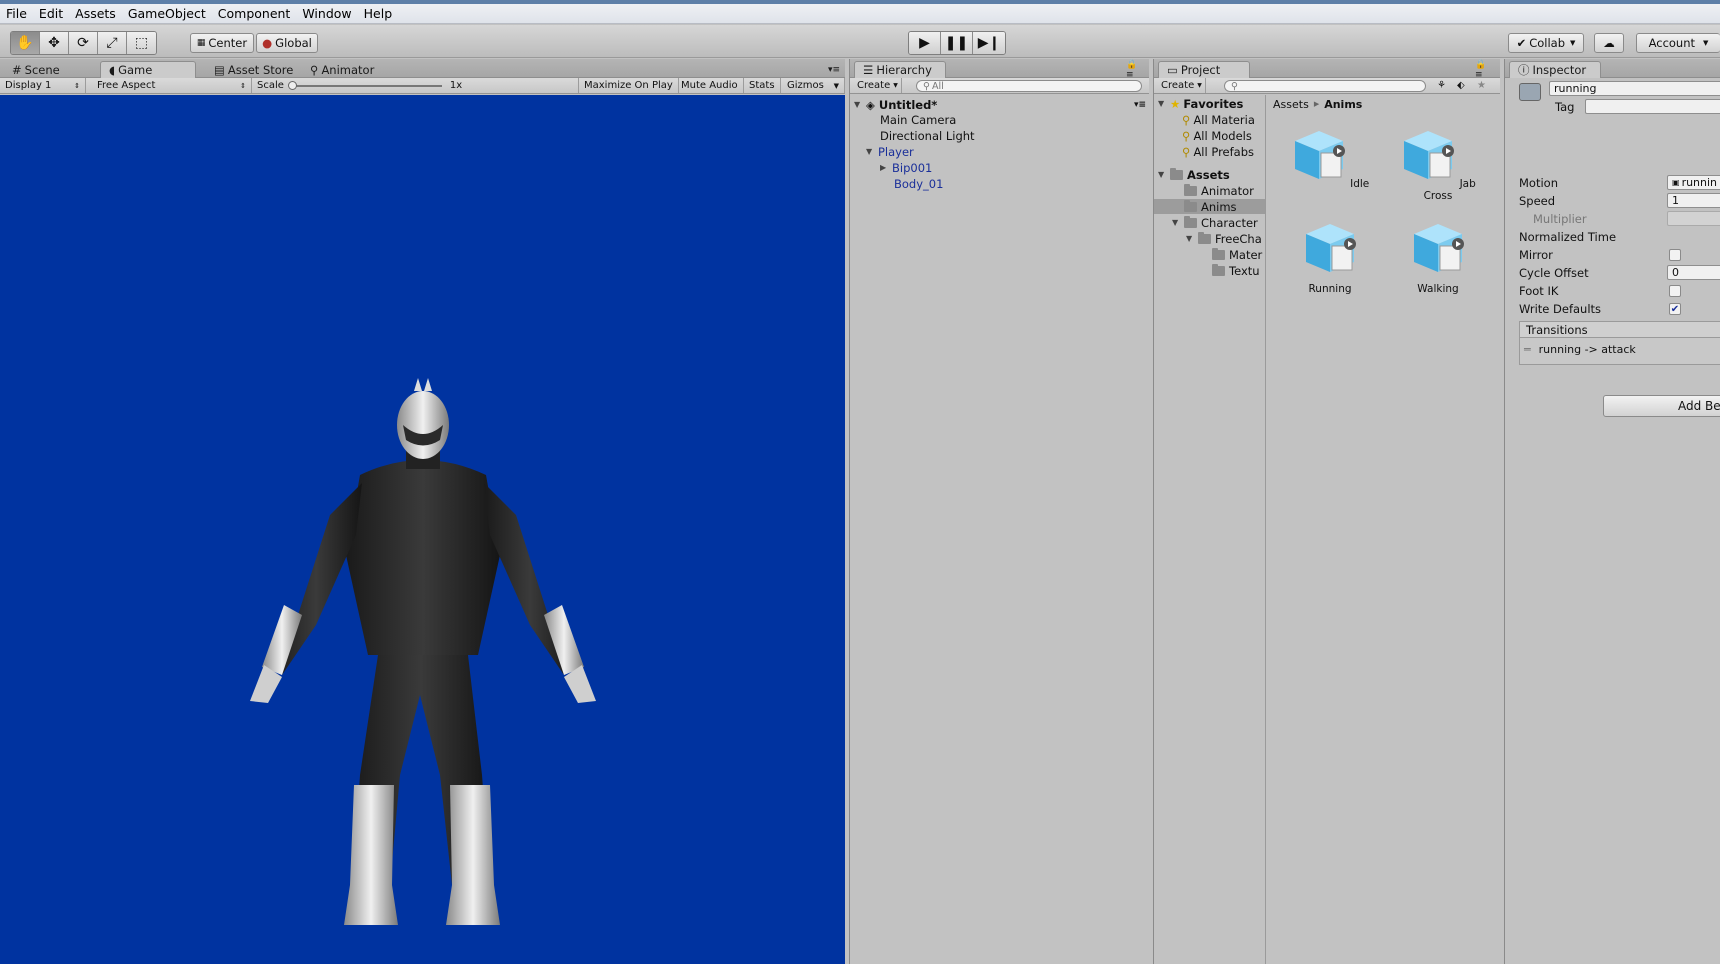 The height and width of the screenshot is (964, 1720). Describe the element at coordinates (1291, 104) in the screenshot. I see `breadcrumb-assets: Assets` at that location.